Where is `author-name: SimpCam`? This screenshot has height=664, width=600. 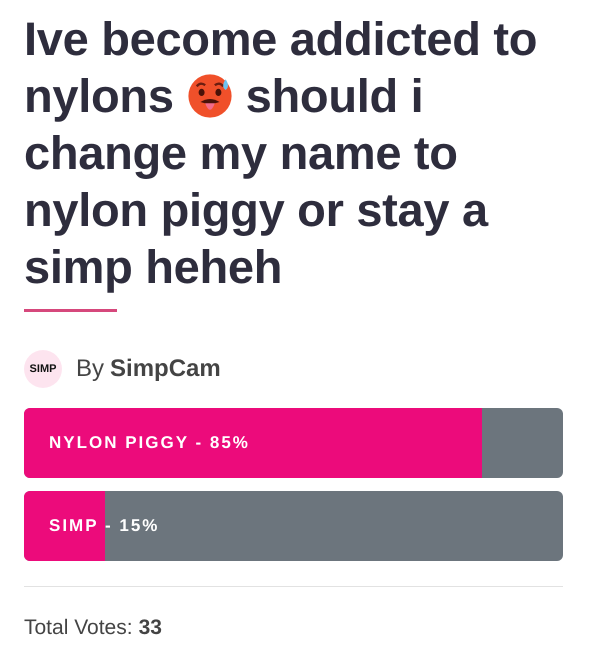
author-name: SimpCam is located at coordinates (165, 369).